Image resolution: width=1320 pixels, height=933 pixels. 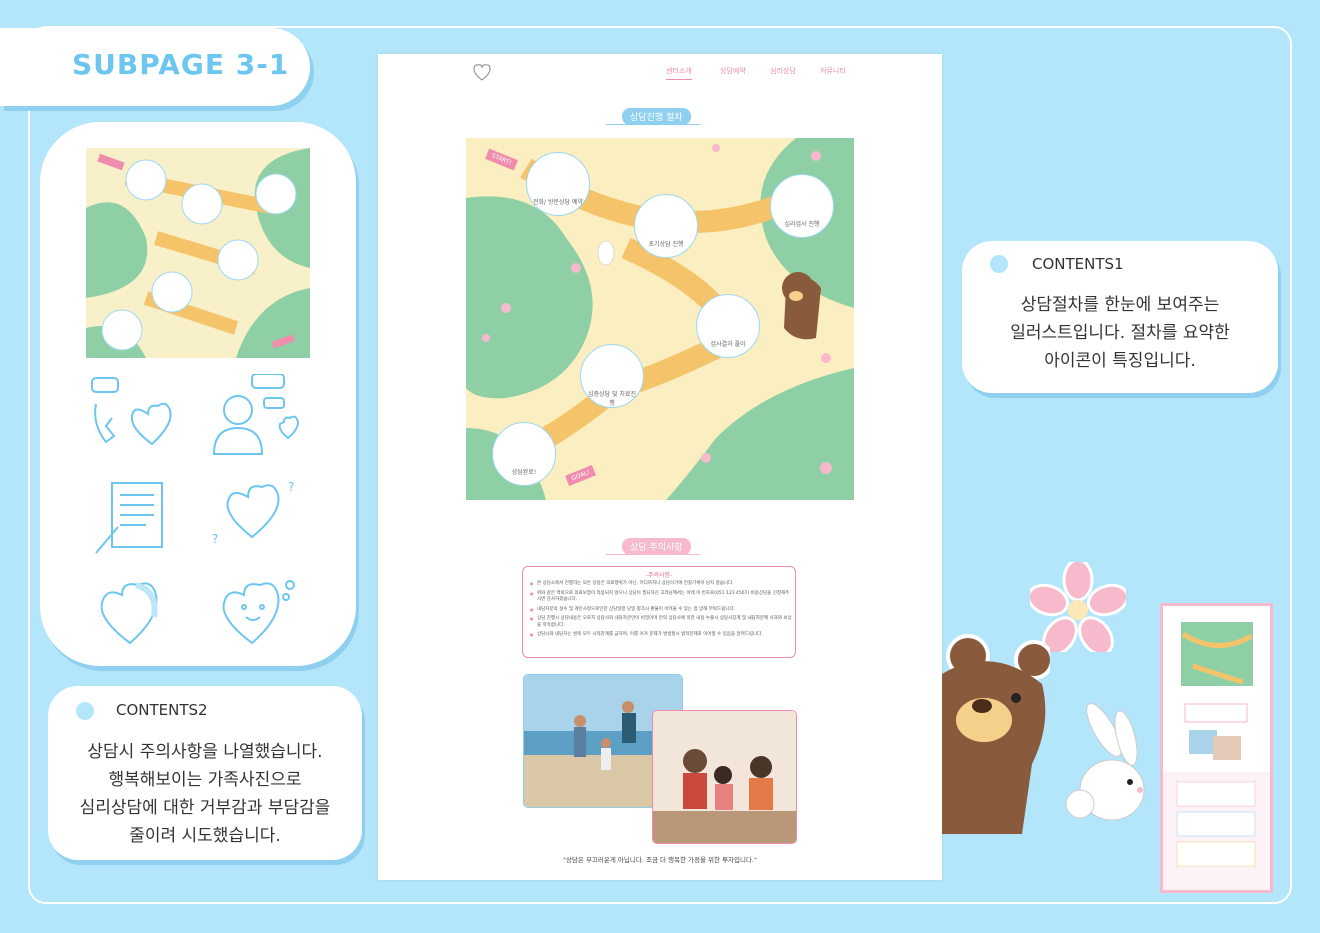 I want to click on document-icon, so click(x=136, y=518).